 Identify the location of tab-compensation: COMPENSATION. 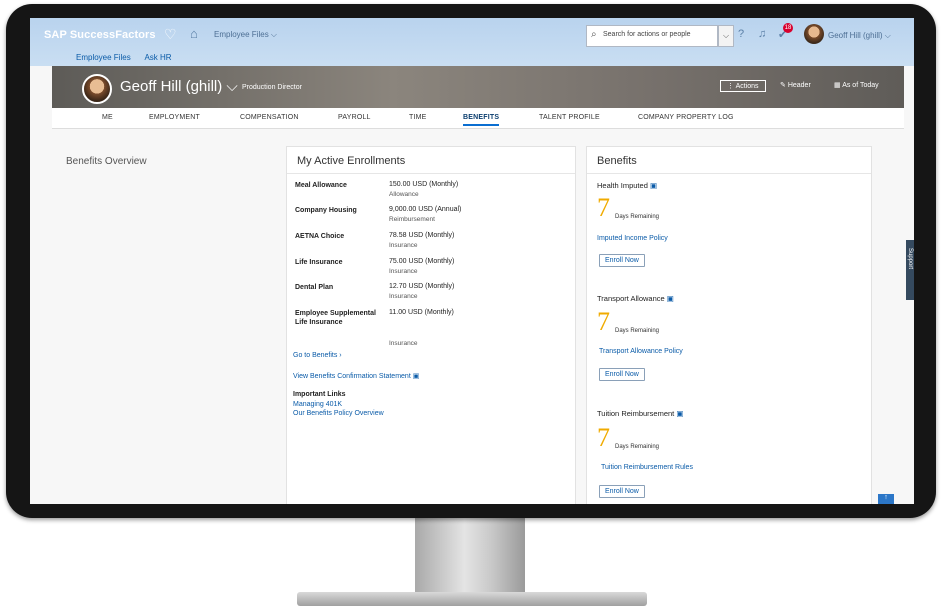
(269, 117).